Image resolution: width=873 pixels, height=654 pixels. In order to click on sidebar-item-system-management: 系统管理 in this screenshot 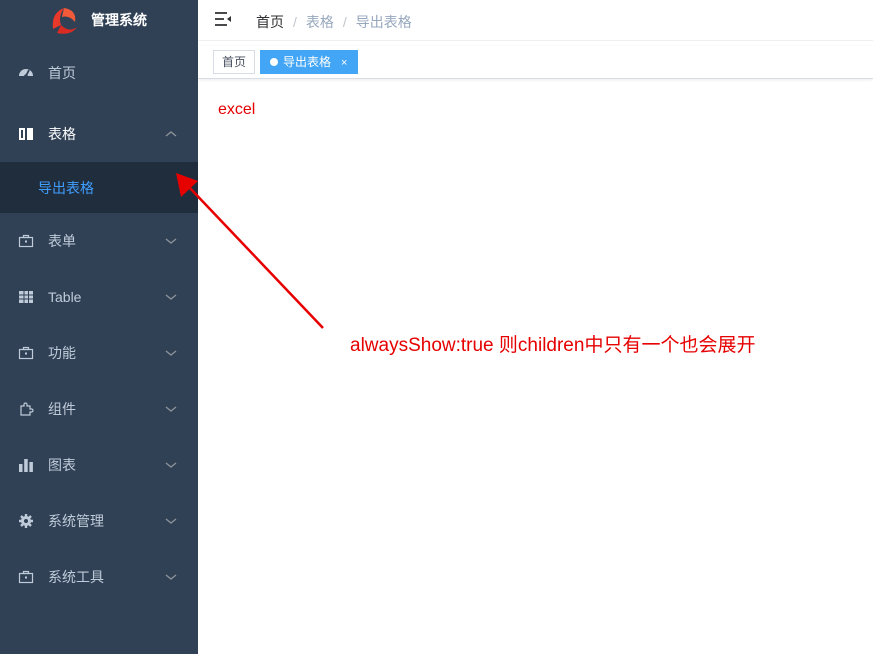, I will do `click(99, 521)`.